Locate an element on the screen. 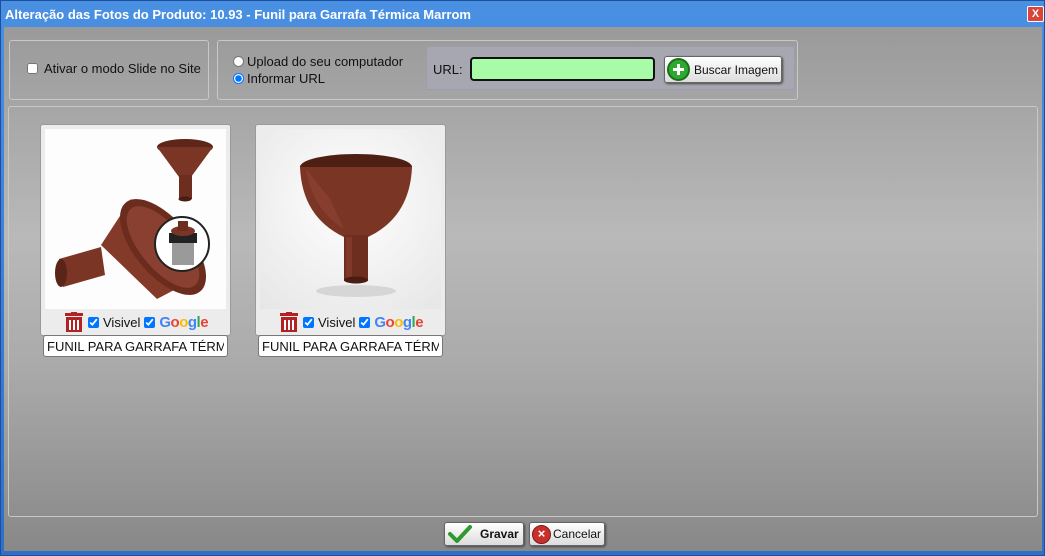 This screenshot has width=1045, height=556. url-panel: URL: Buscar Imagem is located at coordinates (610, 68).